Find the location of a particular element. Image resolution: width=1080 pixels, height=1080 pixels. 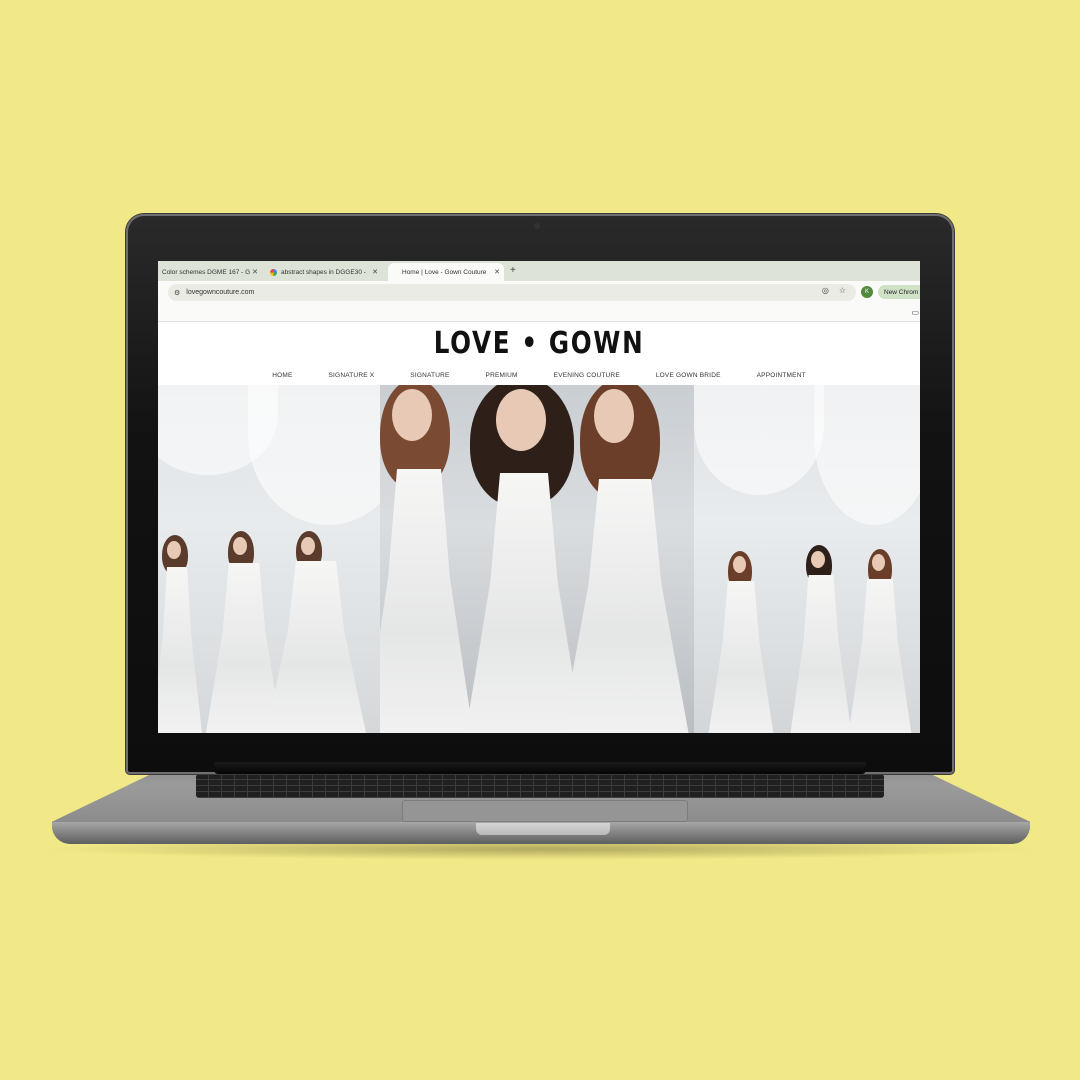

tab-title: Color schemes DGME 167 - G is located at coordinates (206, 272).